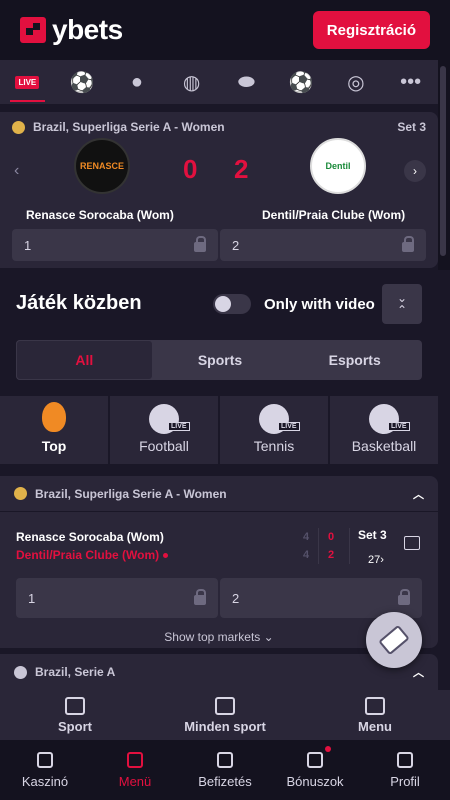 The width and height of the screenshot is (450, 800). I want to click on menu-icon, so click(375, 705).